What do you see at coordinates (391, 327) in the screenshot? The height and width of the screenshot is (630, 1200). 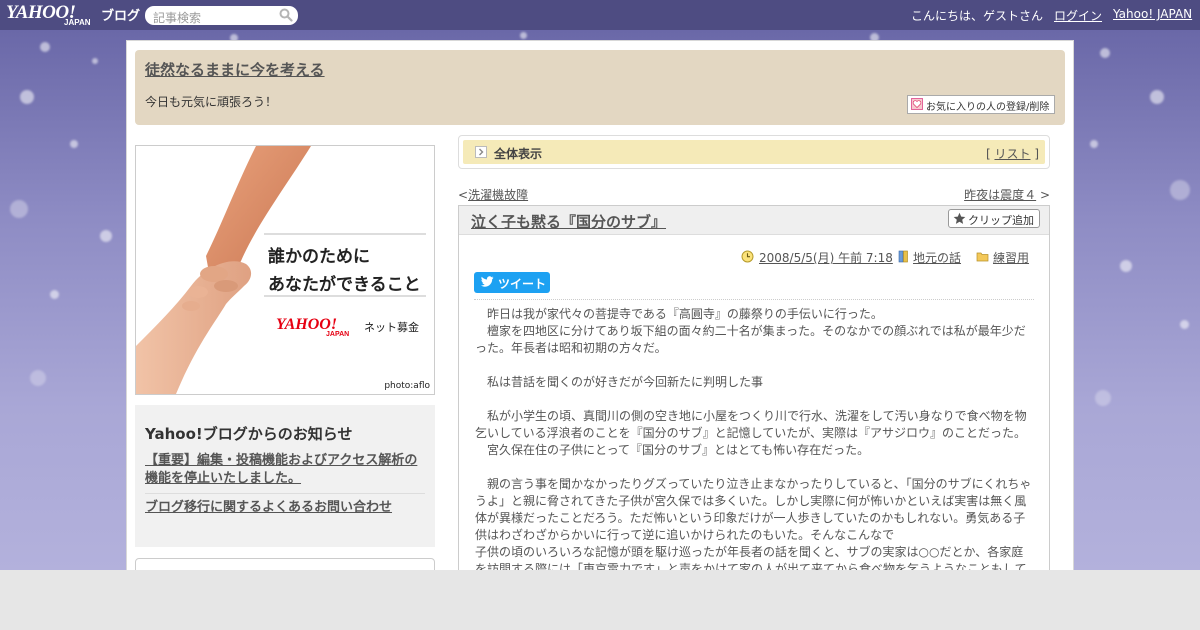 I see `banner-service-name: ネット募金` at bounding box center [391, 327].